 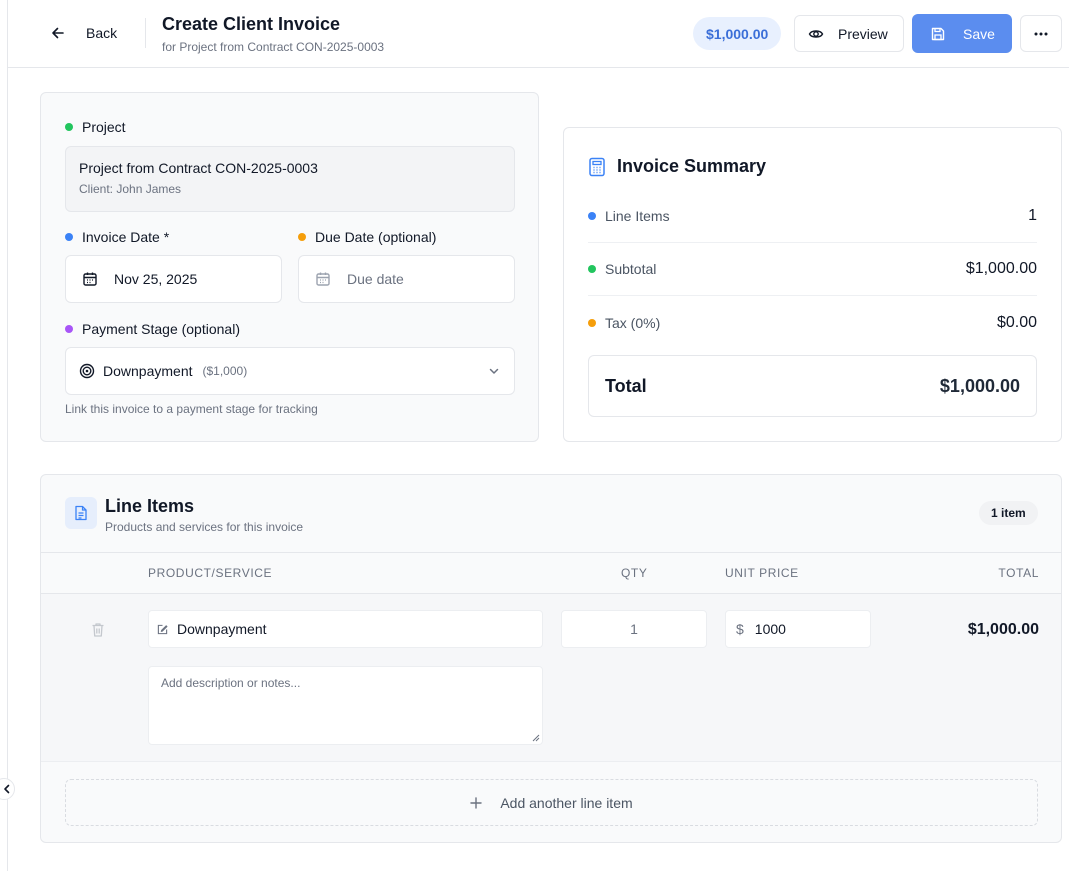 I want to click on back-label: Back, so click(x=102, y=33).